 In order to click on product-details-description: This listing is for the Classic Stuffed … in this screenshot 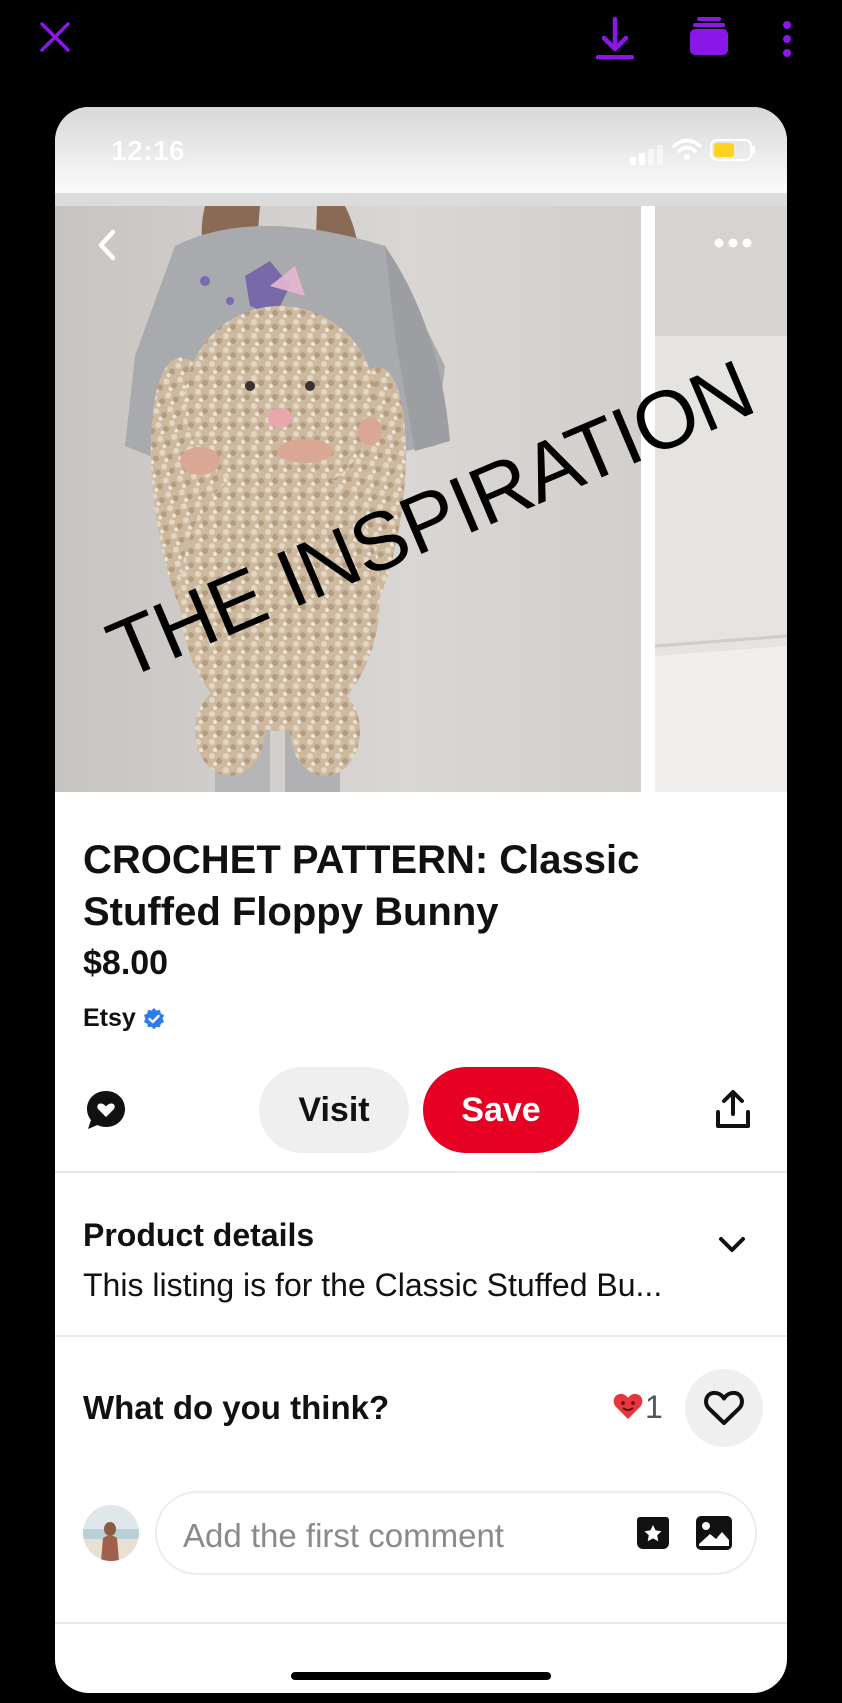, I will do `click(373, 1285)`.